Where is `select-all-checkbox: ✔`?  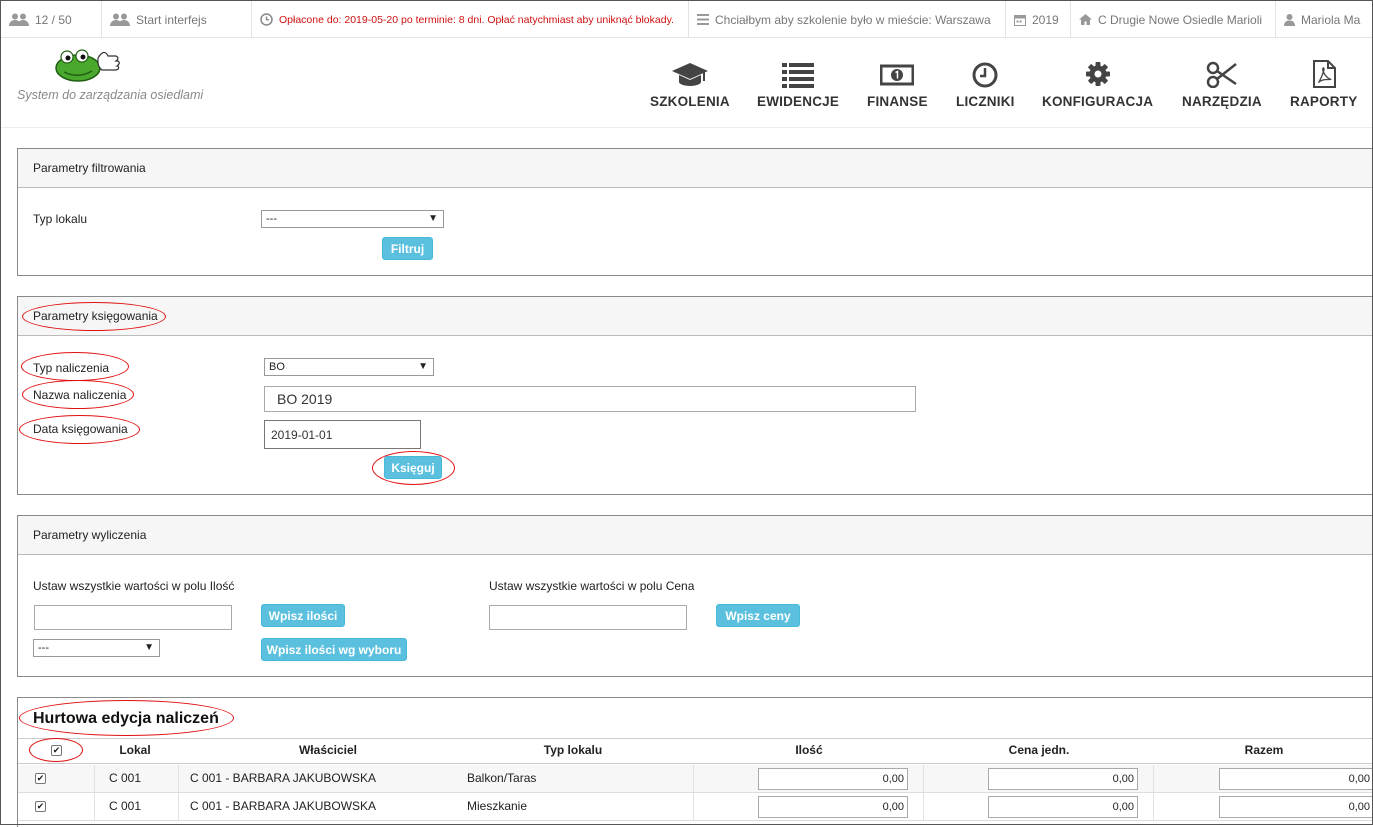
select-all-checkbox: ✔ is located at coordinates (56, 750).